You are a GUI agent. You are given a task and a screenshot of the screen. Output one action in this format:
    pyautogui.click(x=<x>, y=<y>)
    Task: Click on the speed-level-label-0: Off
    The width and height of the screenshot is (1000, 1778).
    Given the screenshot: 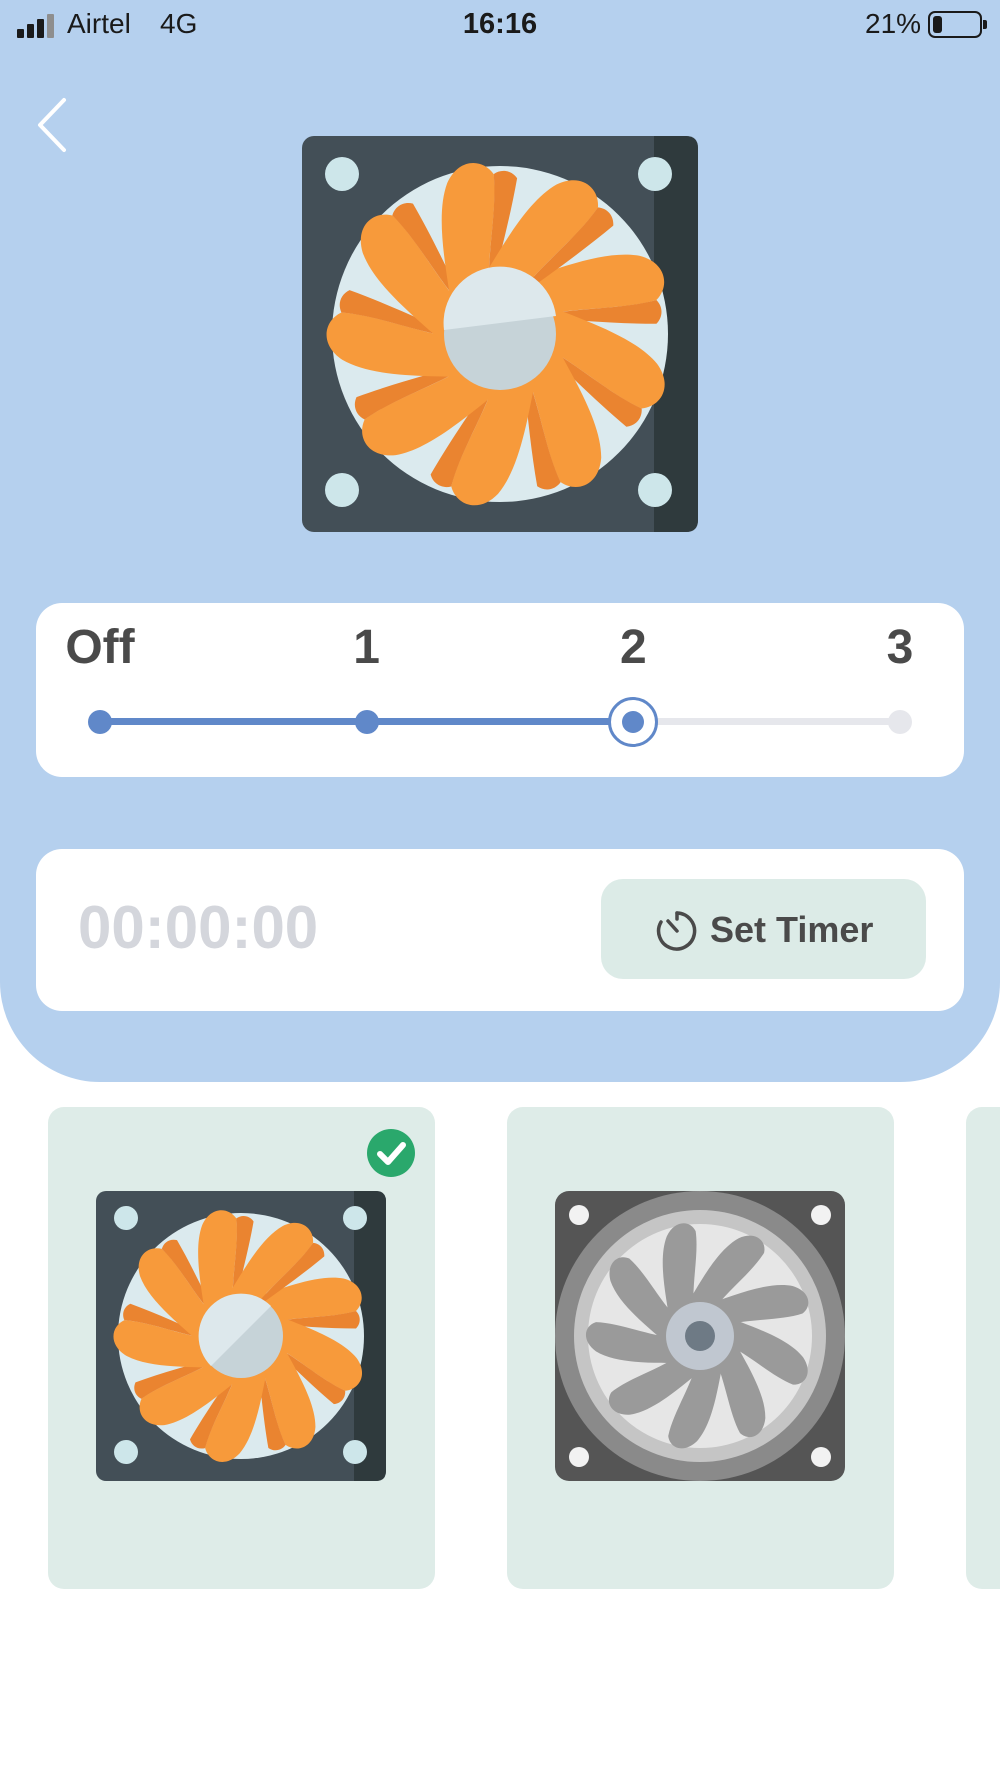 What is the action you would take?
    pyautogui.click(x=100, y=647)
    